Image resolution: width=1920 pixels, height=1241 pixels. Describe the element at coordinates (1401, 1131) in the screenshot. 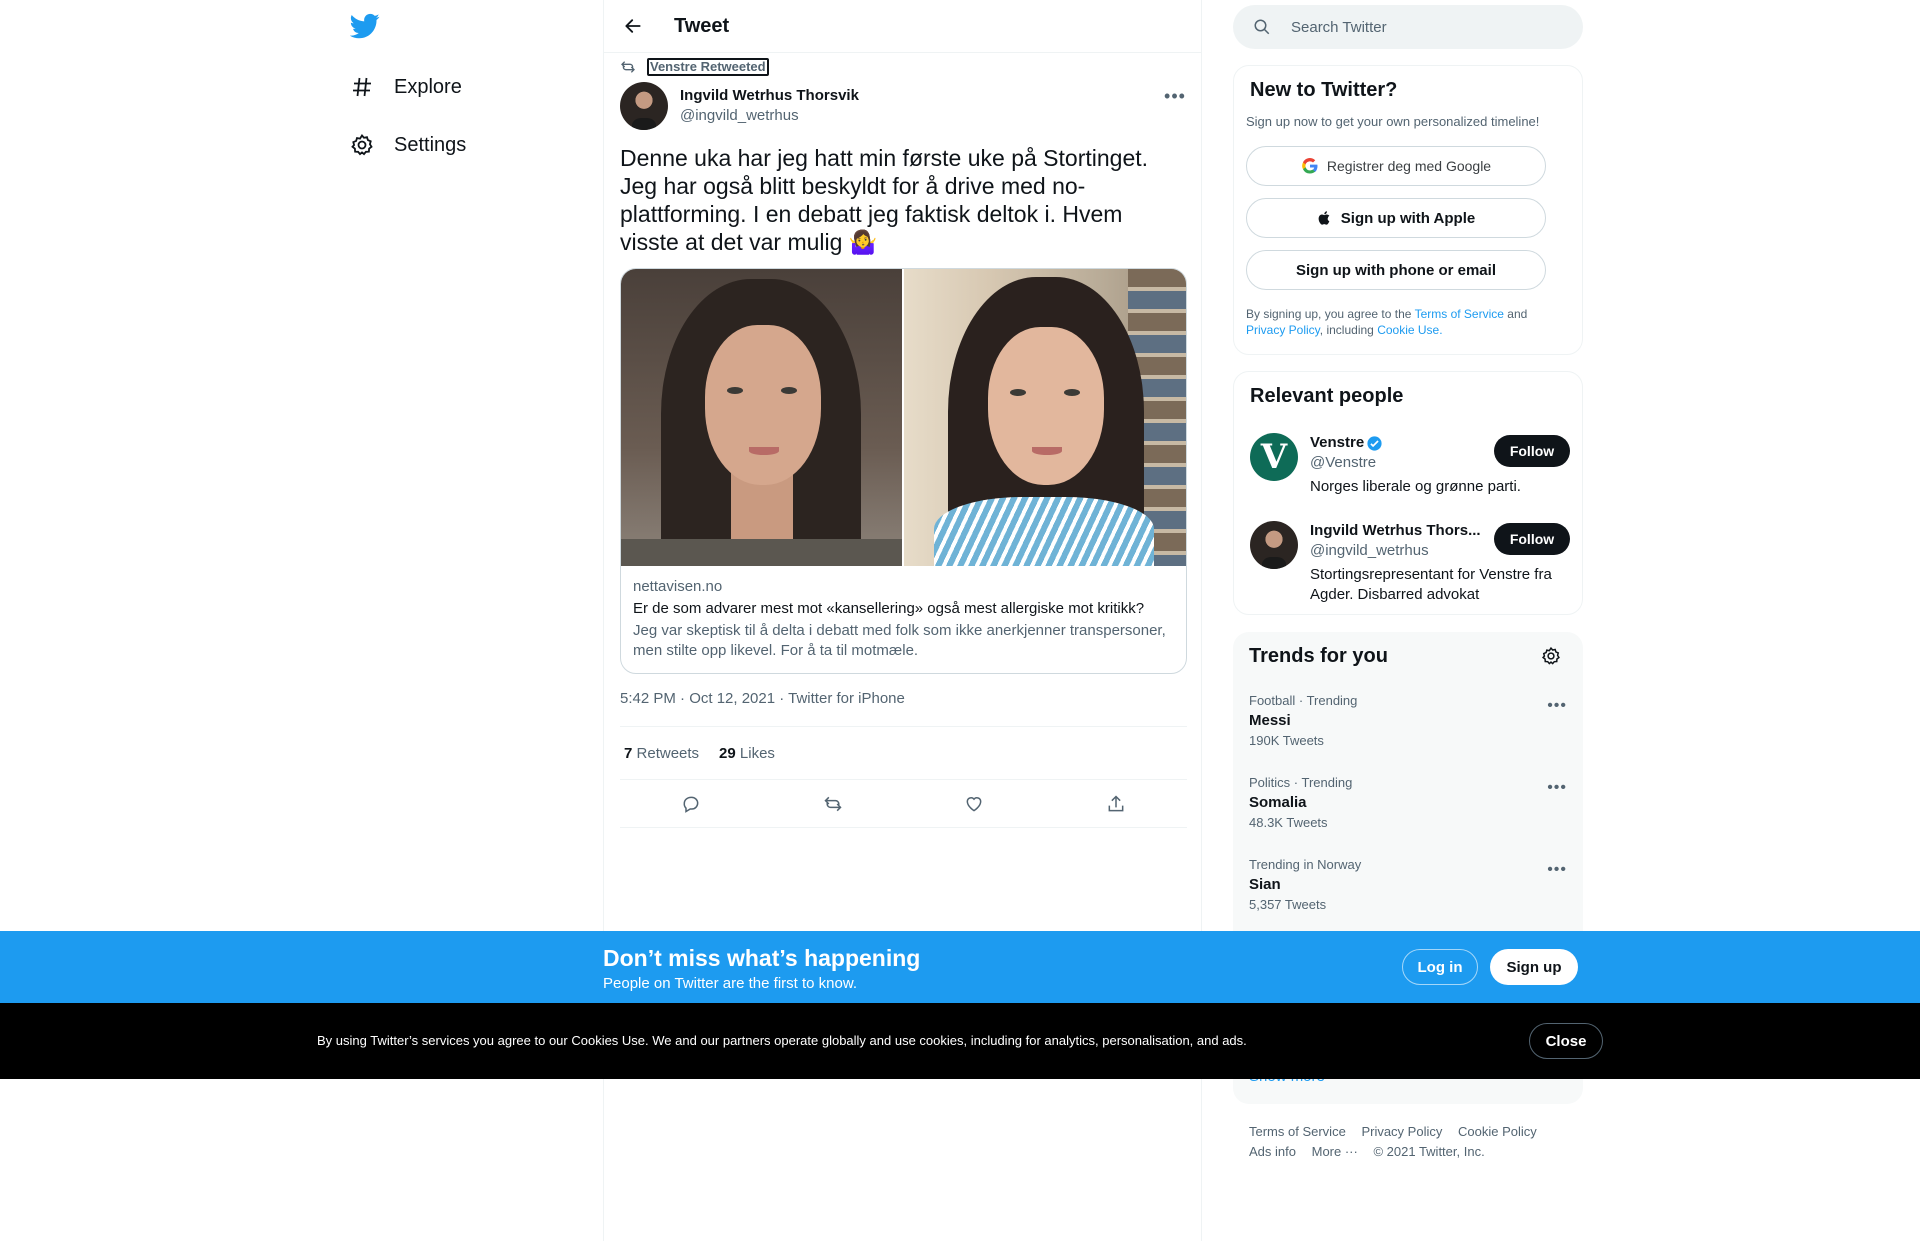

I see `footer-privacy-link: Privacy Policy` at that location.